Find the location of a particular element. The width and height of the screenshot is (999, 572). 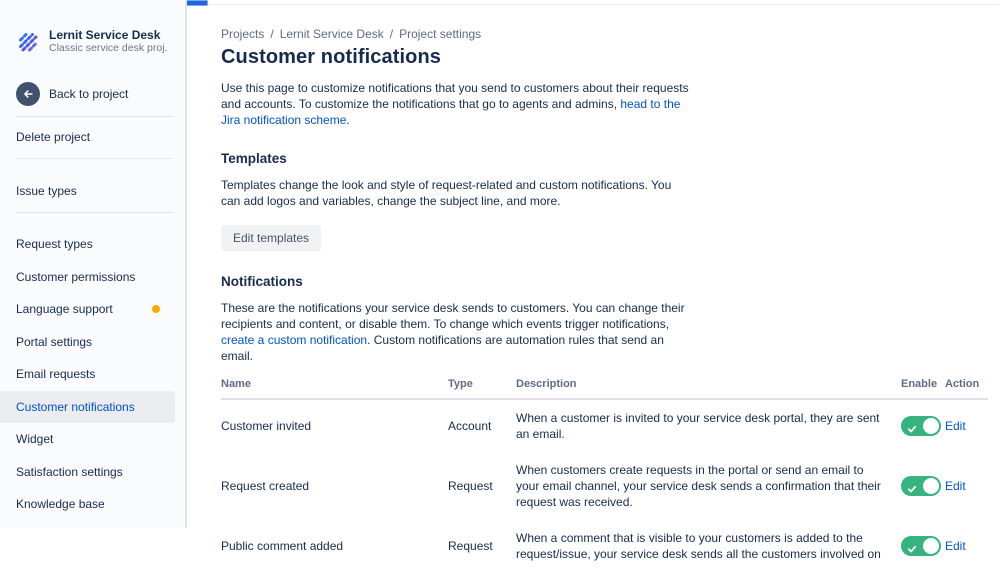

notification-name: Customer invited is located at coordinates (266, 426).